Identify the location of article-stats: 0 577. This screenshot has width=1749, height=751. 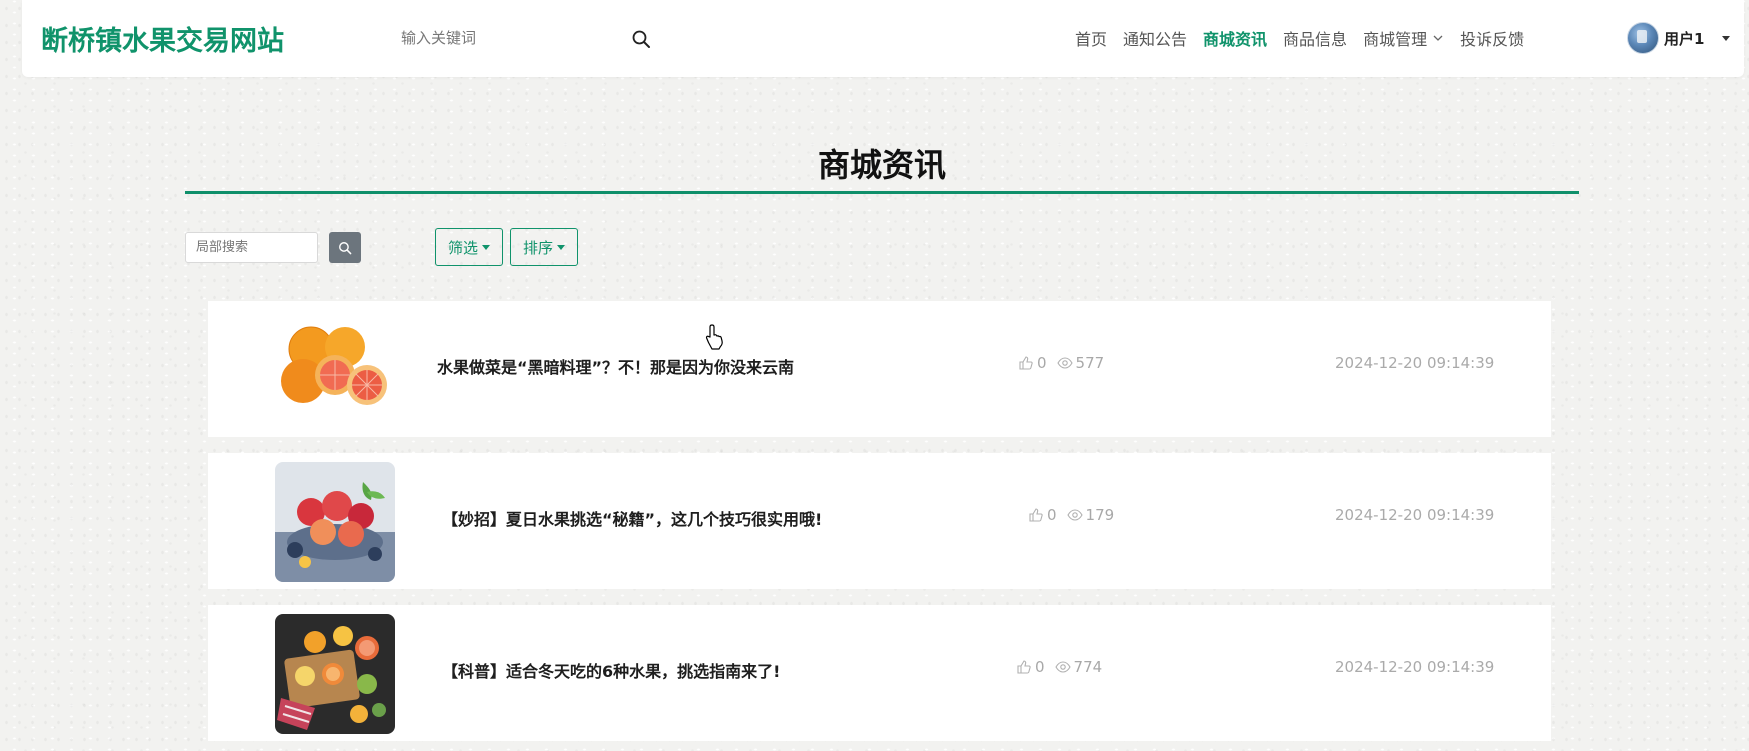
(1061, 363).